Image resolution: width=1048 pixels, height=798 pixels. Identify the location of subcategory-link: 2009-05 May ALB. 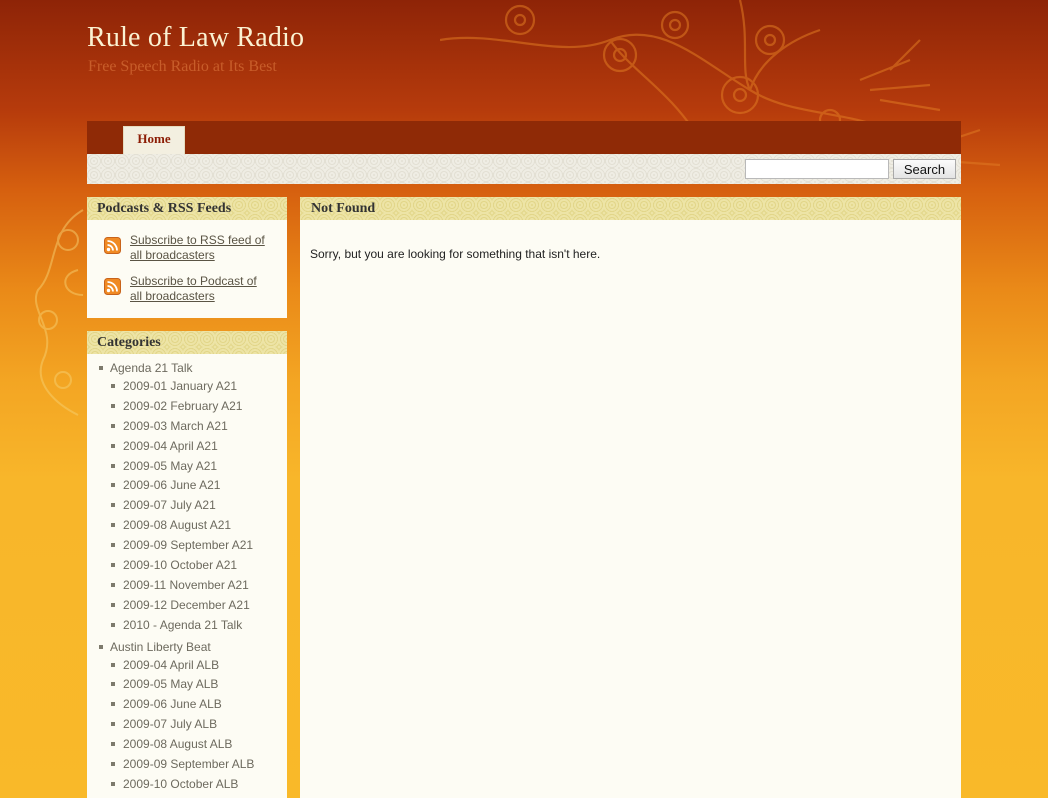
(187, 685).